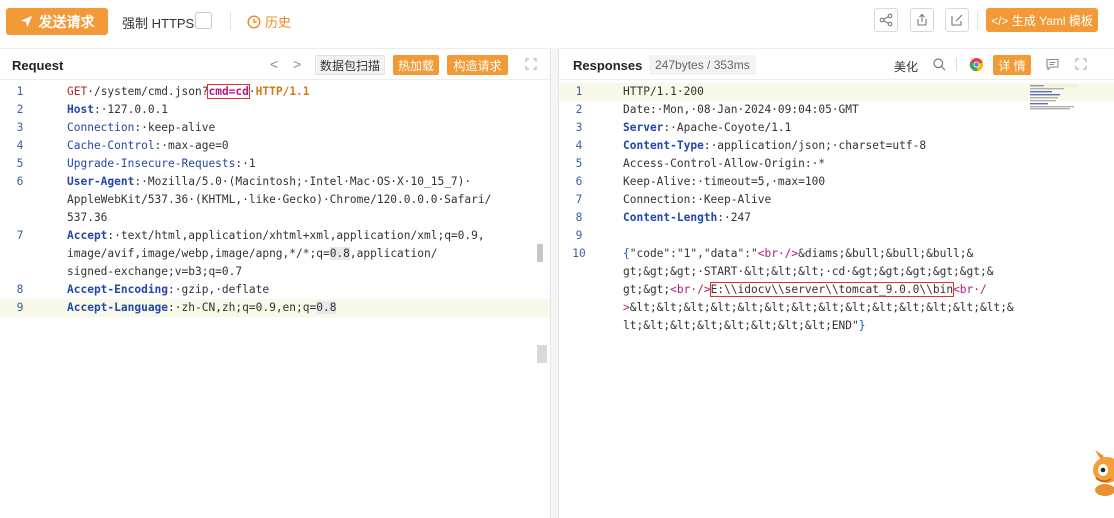  I want to click on line-text: Content-Length:·247, so click(687, 218).